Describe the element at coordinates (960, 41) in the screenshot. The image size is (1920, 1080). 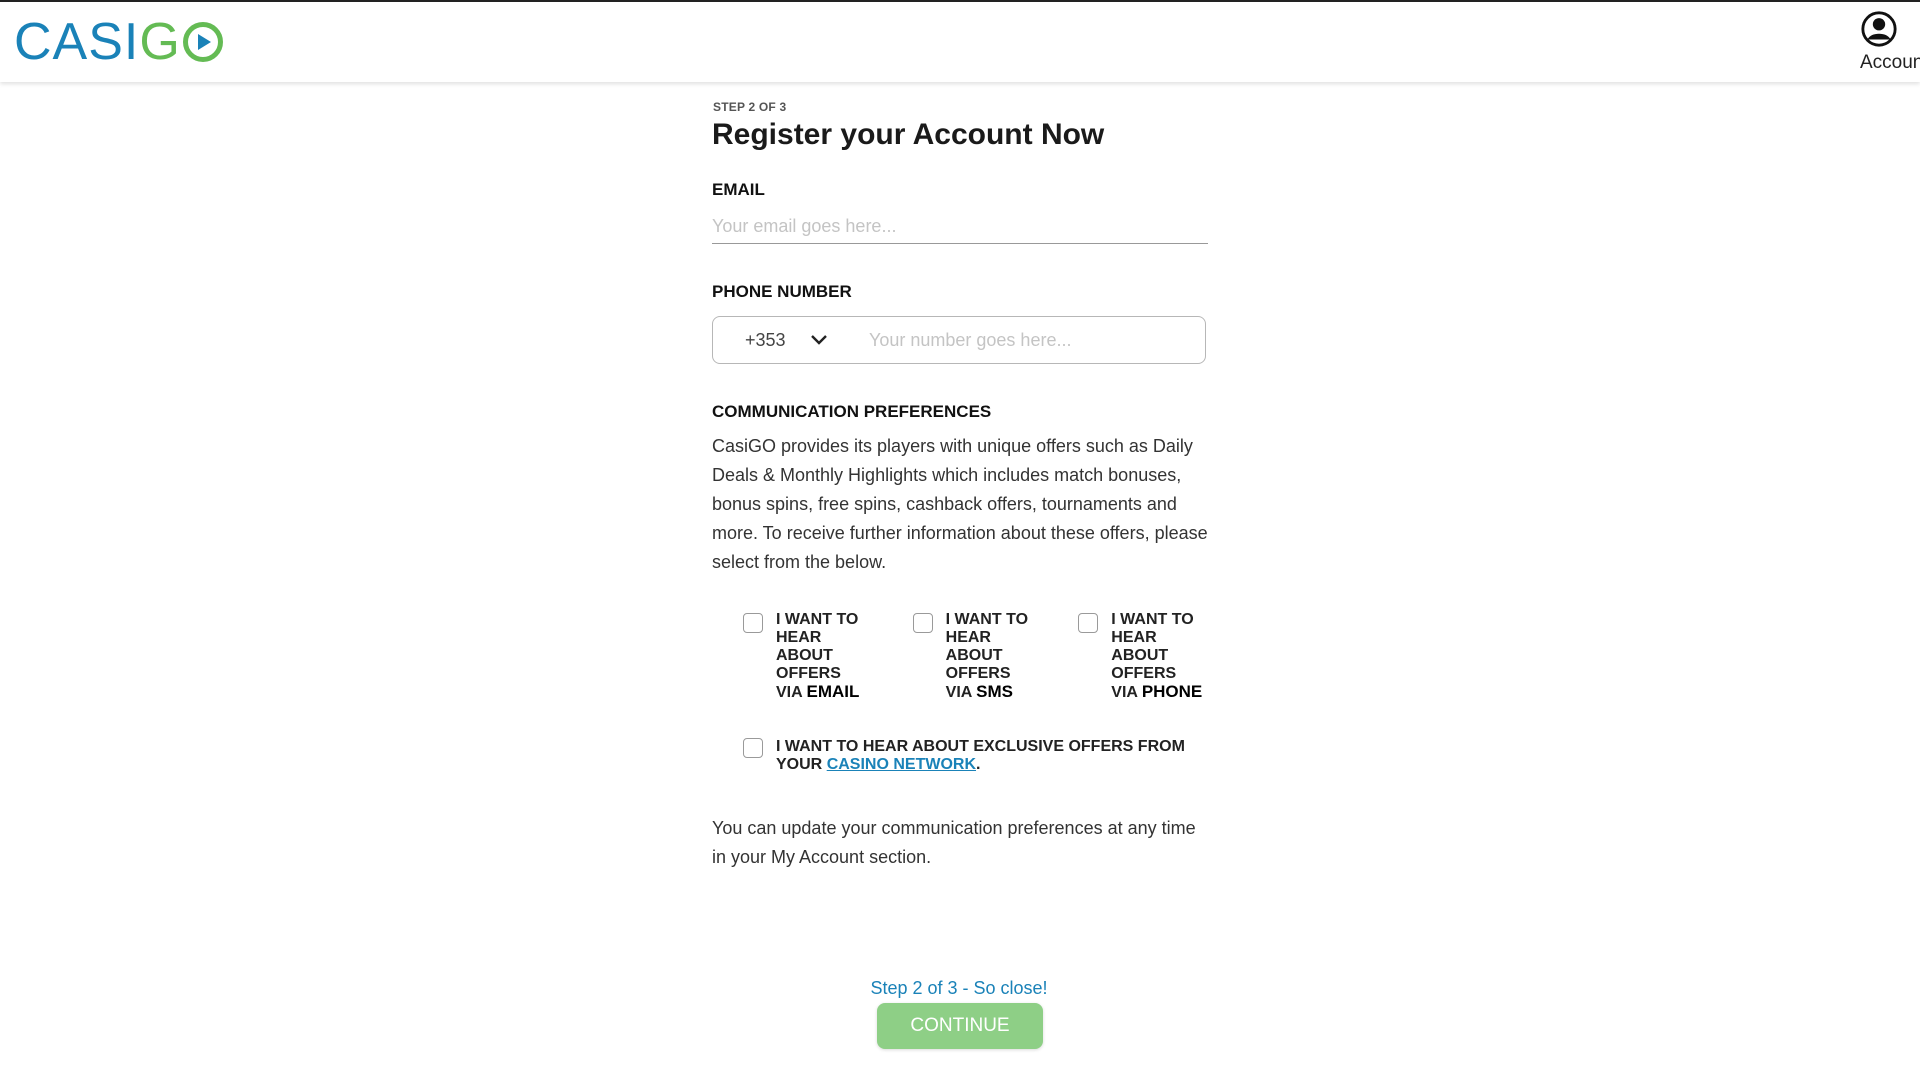
I see `top-bar: CASIG Account` at that location.